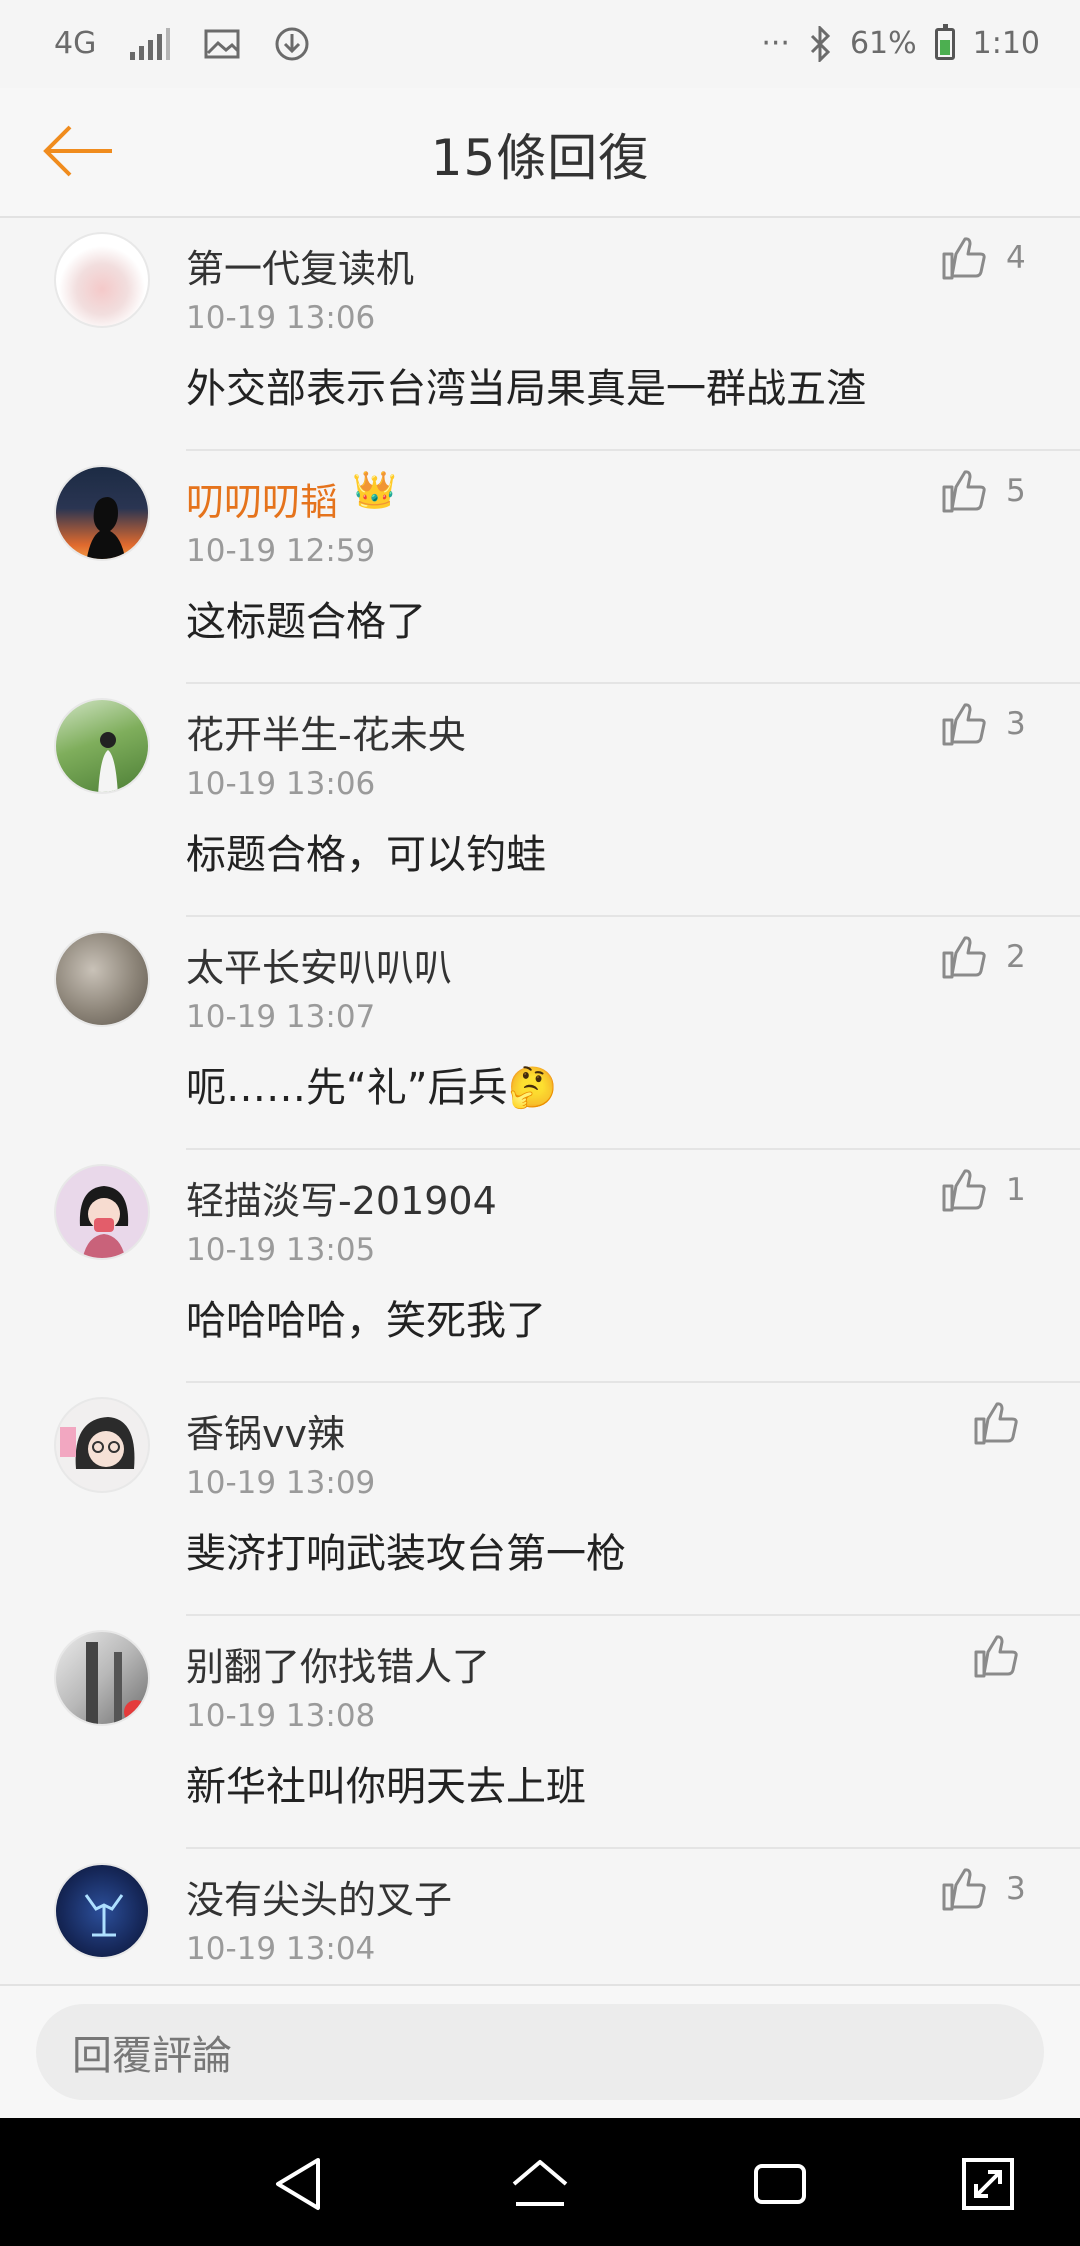  What do you see at coordinates (540, 44) in the screenshot?
I see `status-bar: 4G ··· 61% 1:10` at bounding box center [540, 44].